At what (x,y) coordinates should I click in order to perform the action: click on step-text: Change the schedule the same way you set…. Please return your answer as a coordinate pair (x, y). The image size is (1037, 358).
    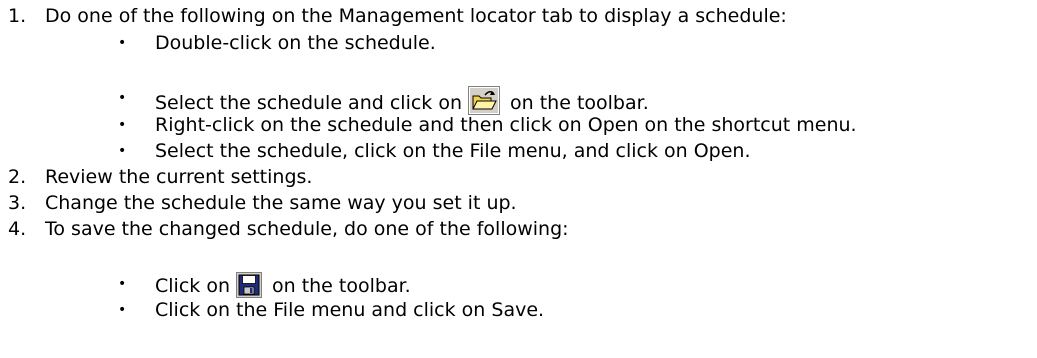
    Looking at the image, I should click on (281, 203).